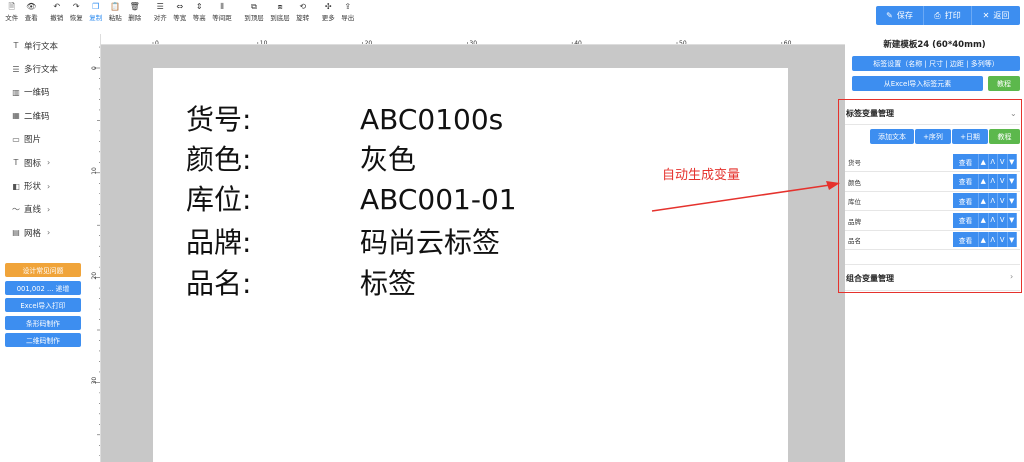 This screenshot has height=462, width=1024. Describe the element at coordinates (218, 283) in the screenshot. I see `label-key: 品名:` at that location.